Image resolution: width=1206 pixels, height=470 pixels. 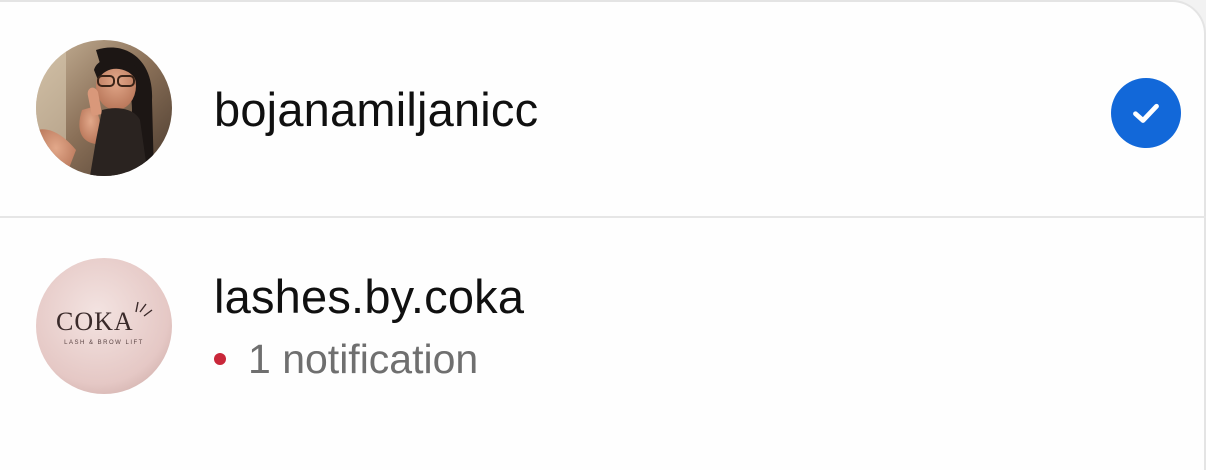 I want to click on logo-text: COKA, so click(x=95, y=321).